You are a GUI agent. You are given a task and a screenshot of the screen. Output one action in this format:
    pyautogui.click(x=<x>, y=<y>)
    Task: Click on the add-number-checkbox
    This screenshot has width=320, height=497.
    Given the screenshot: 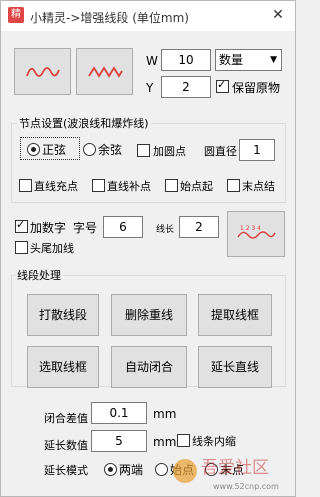 What is the action you would take?
    pyautogui.click(x=21, y=225)
    